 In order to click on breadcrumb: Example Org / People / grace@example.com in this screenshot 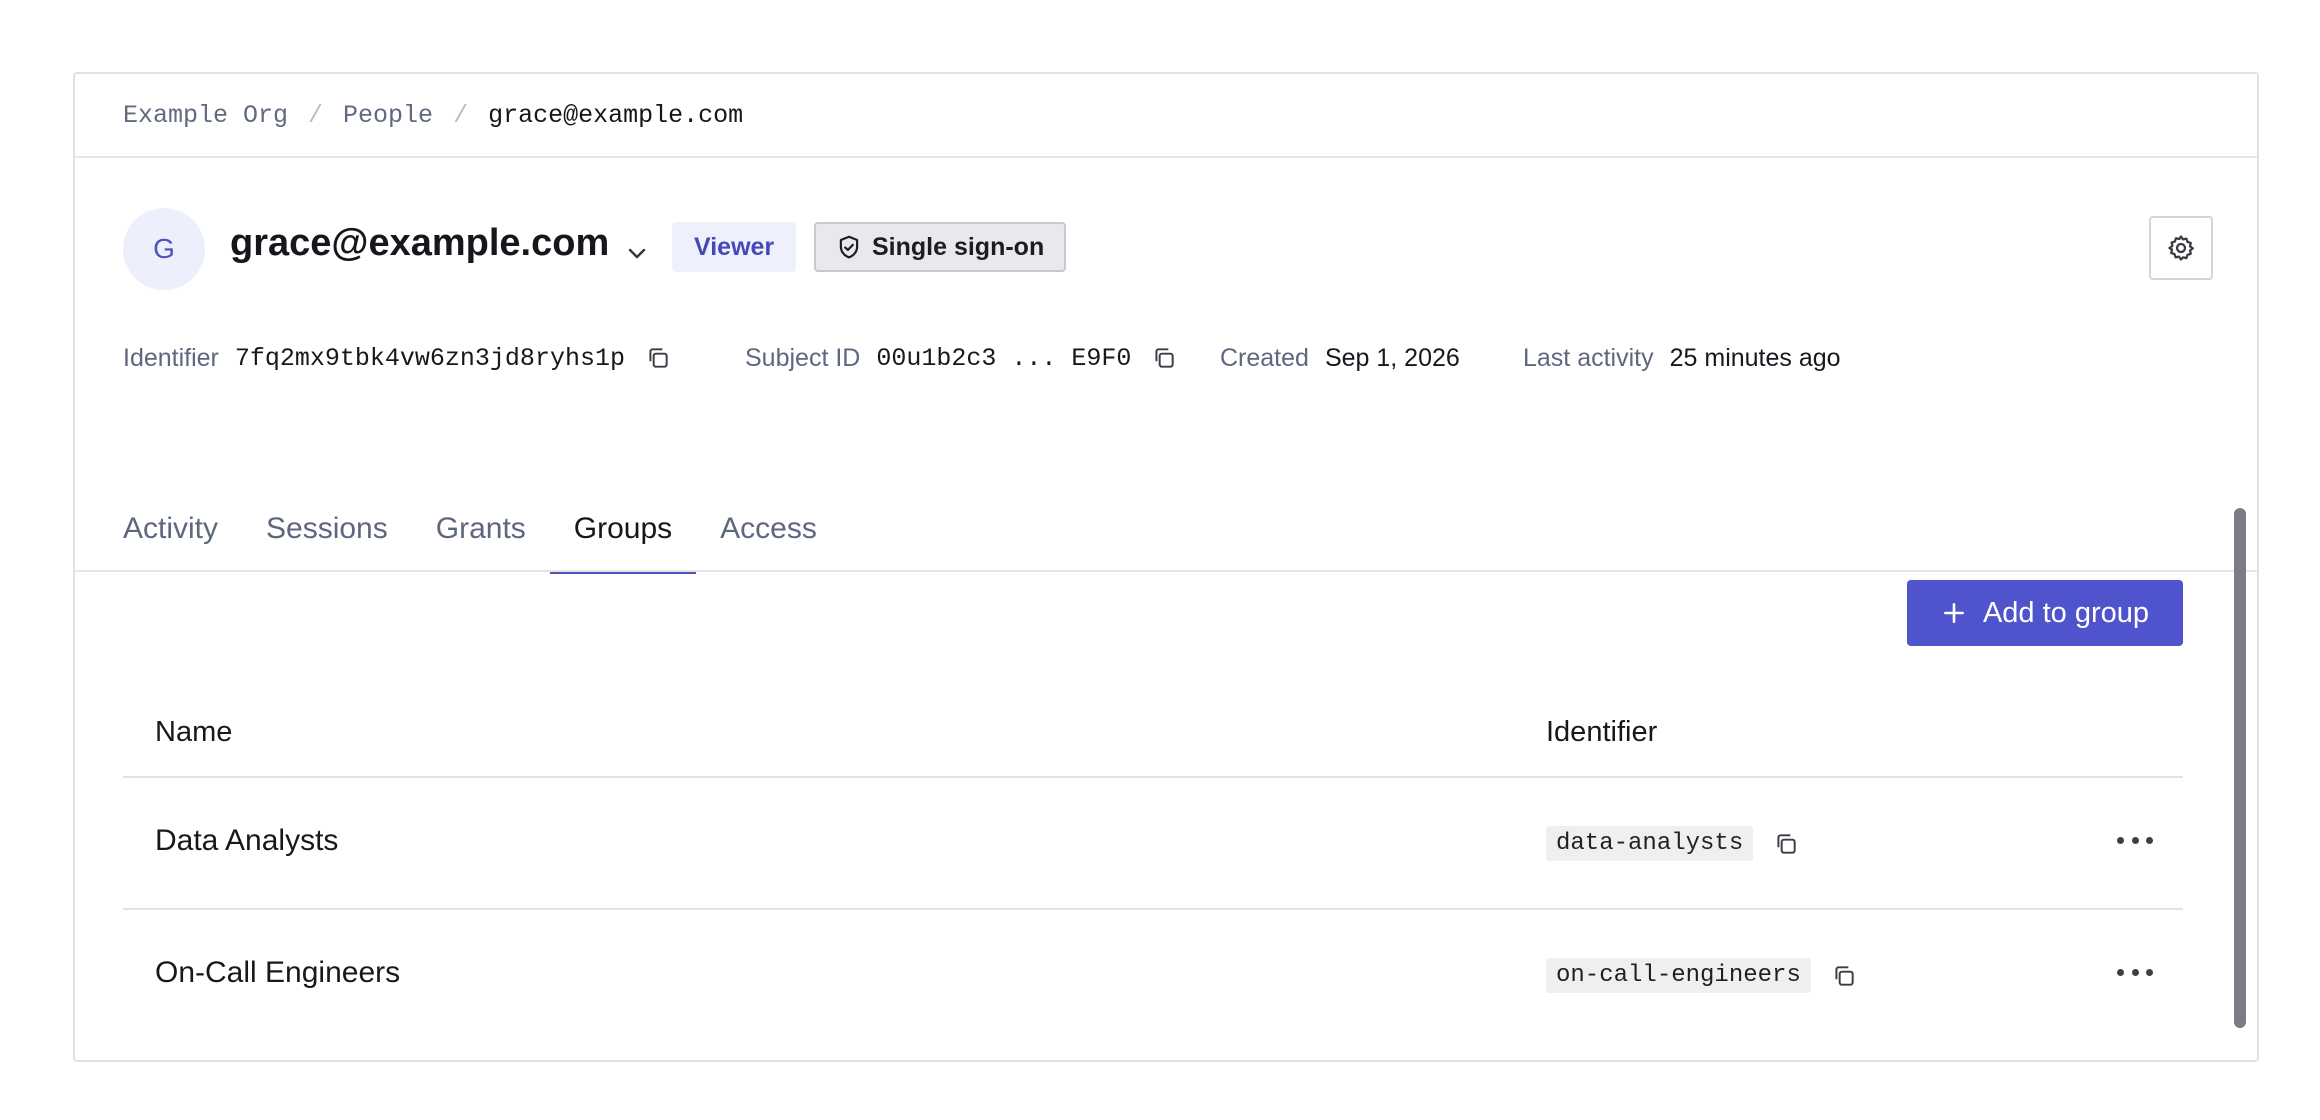, I will do `click(1166, 116)`.